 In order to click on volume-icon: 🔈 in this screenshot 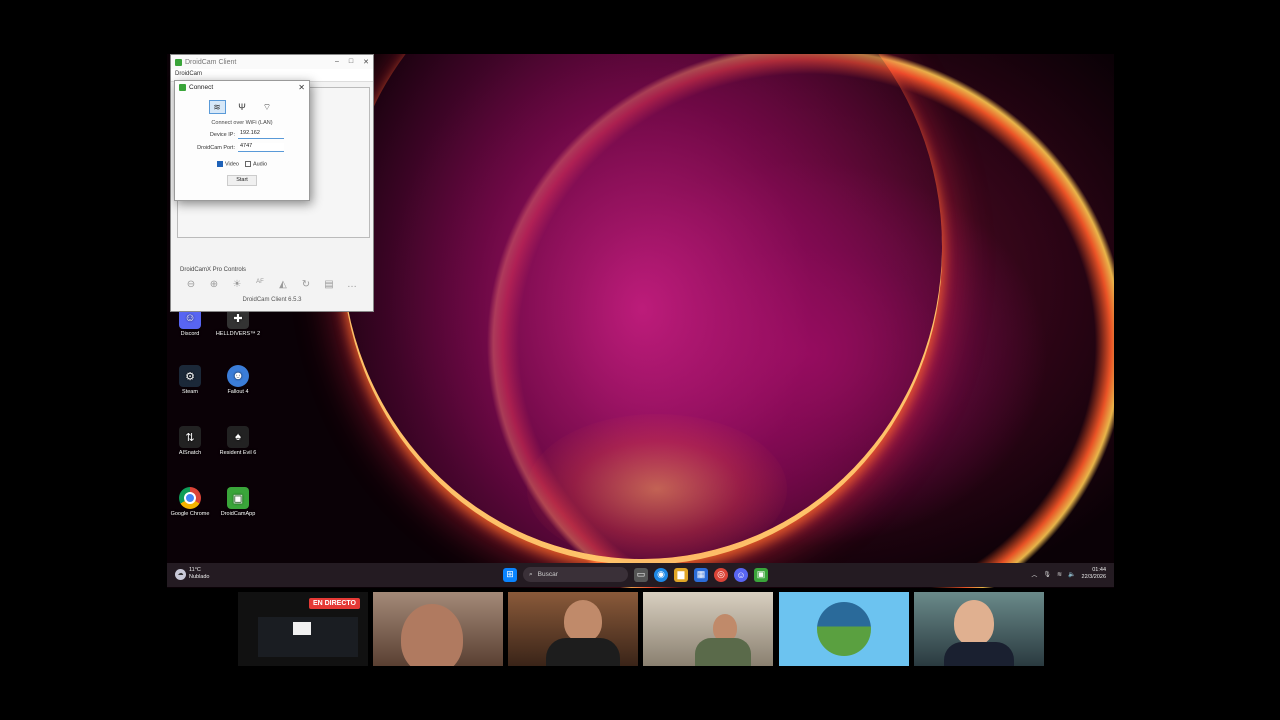, I will do `click(1071, 574)`.